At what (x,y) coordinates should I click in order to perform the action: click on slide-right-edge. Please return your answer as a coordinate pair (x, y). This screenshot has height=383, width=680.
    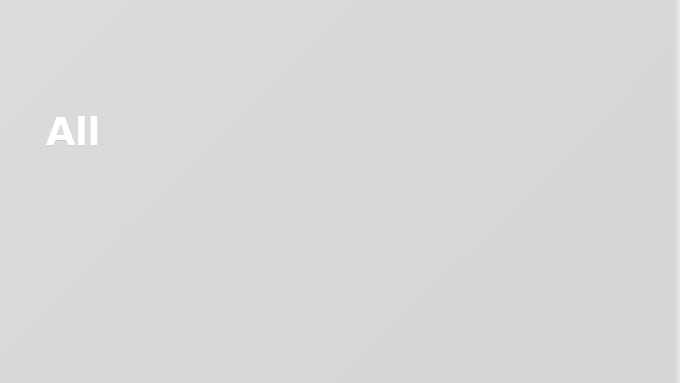
    Looking at the image, I should click on (677, 191).